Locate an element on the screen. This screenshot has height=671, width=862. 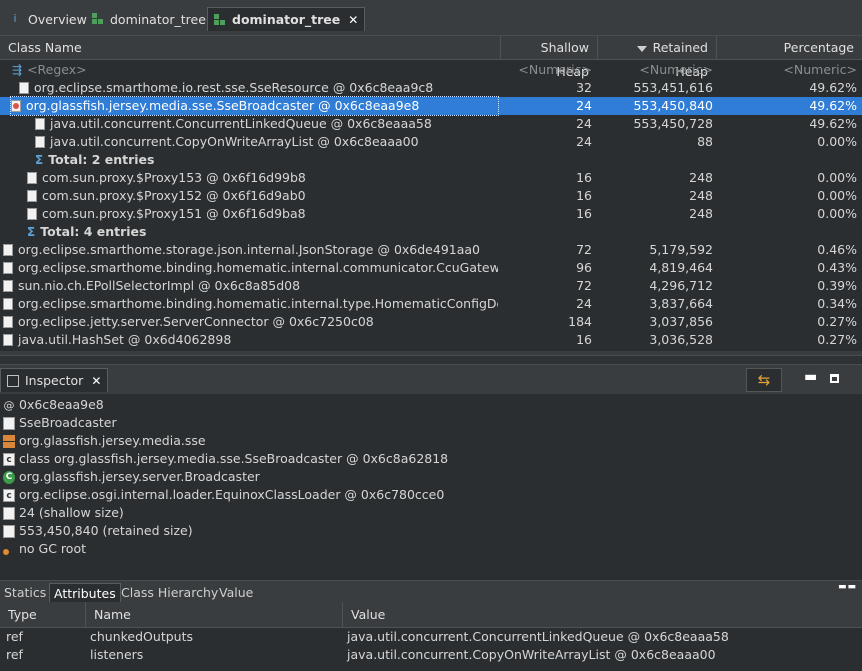
sort-descending-icon is located at coordinates (641, 48).